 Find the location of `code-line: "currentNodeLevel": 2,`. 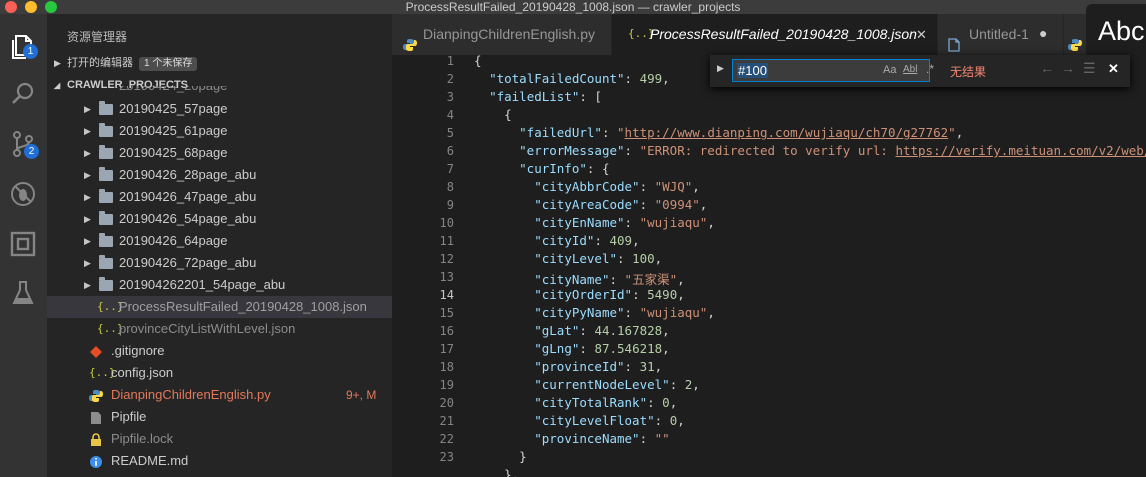

code-line: "currentNodeLevel": 2, is located at coordinates (587, 384).